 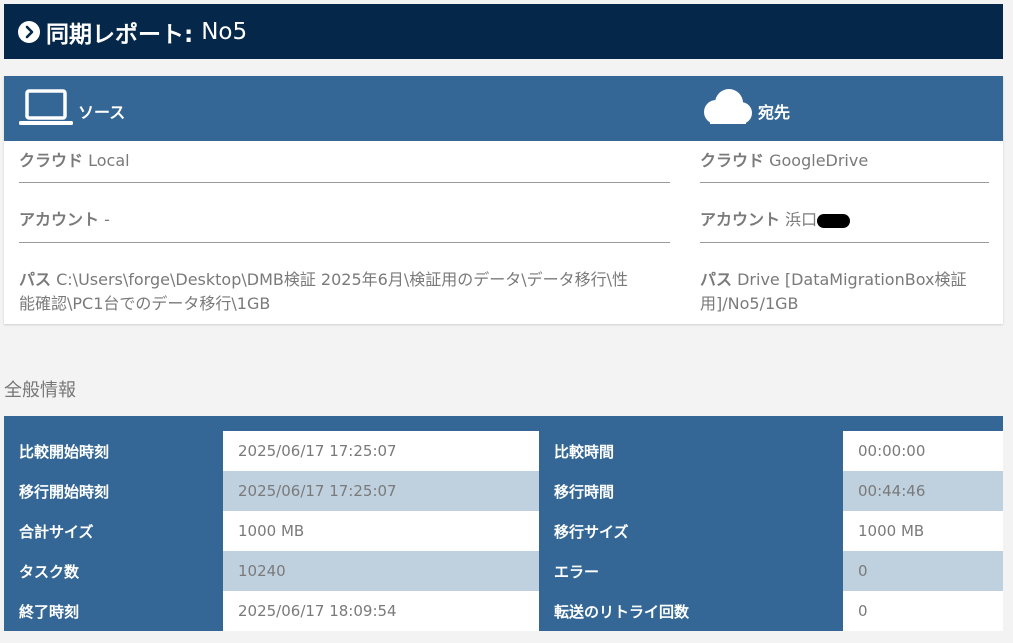 What do you see at coordinates (29, 31) in the screenshot?
I see `chevron-right-circle-icon` at bounding box center [29, 31].